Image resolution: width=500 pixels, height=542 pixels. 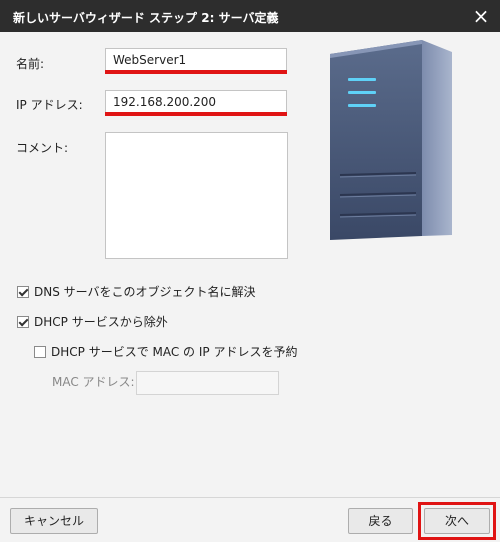 I want to click on name-label: 名前:, so click(x=30, y=64).